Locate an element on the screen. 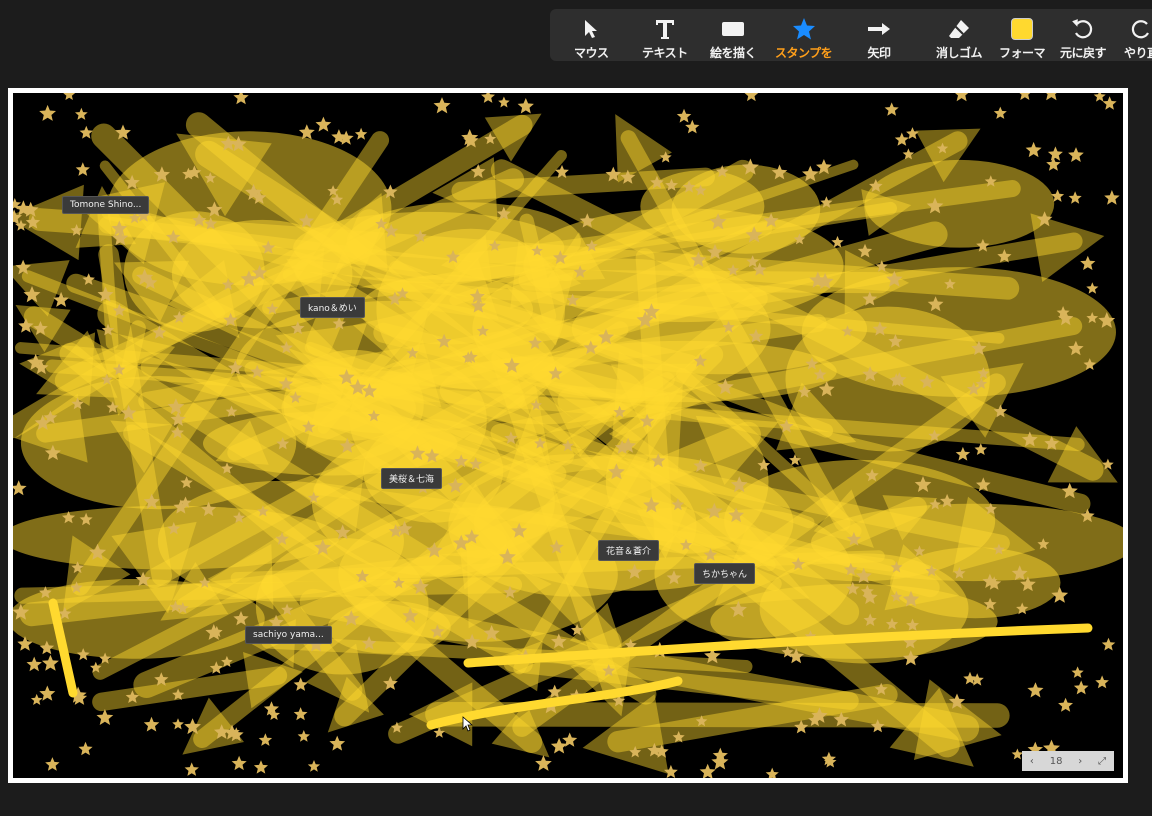  page-navigator: ‹ 18 › ⤢ is located at coordinates (1068, 761).